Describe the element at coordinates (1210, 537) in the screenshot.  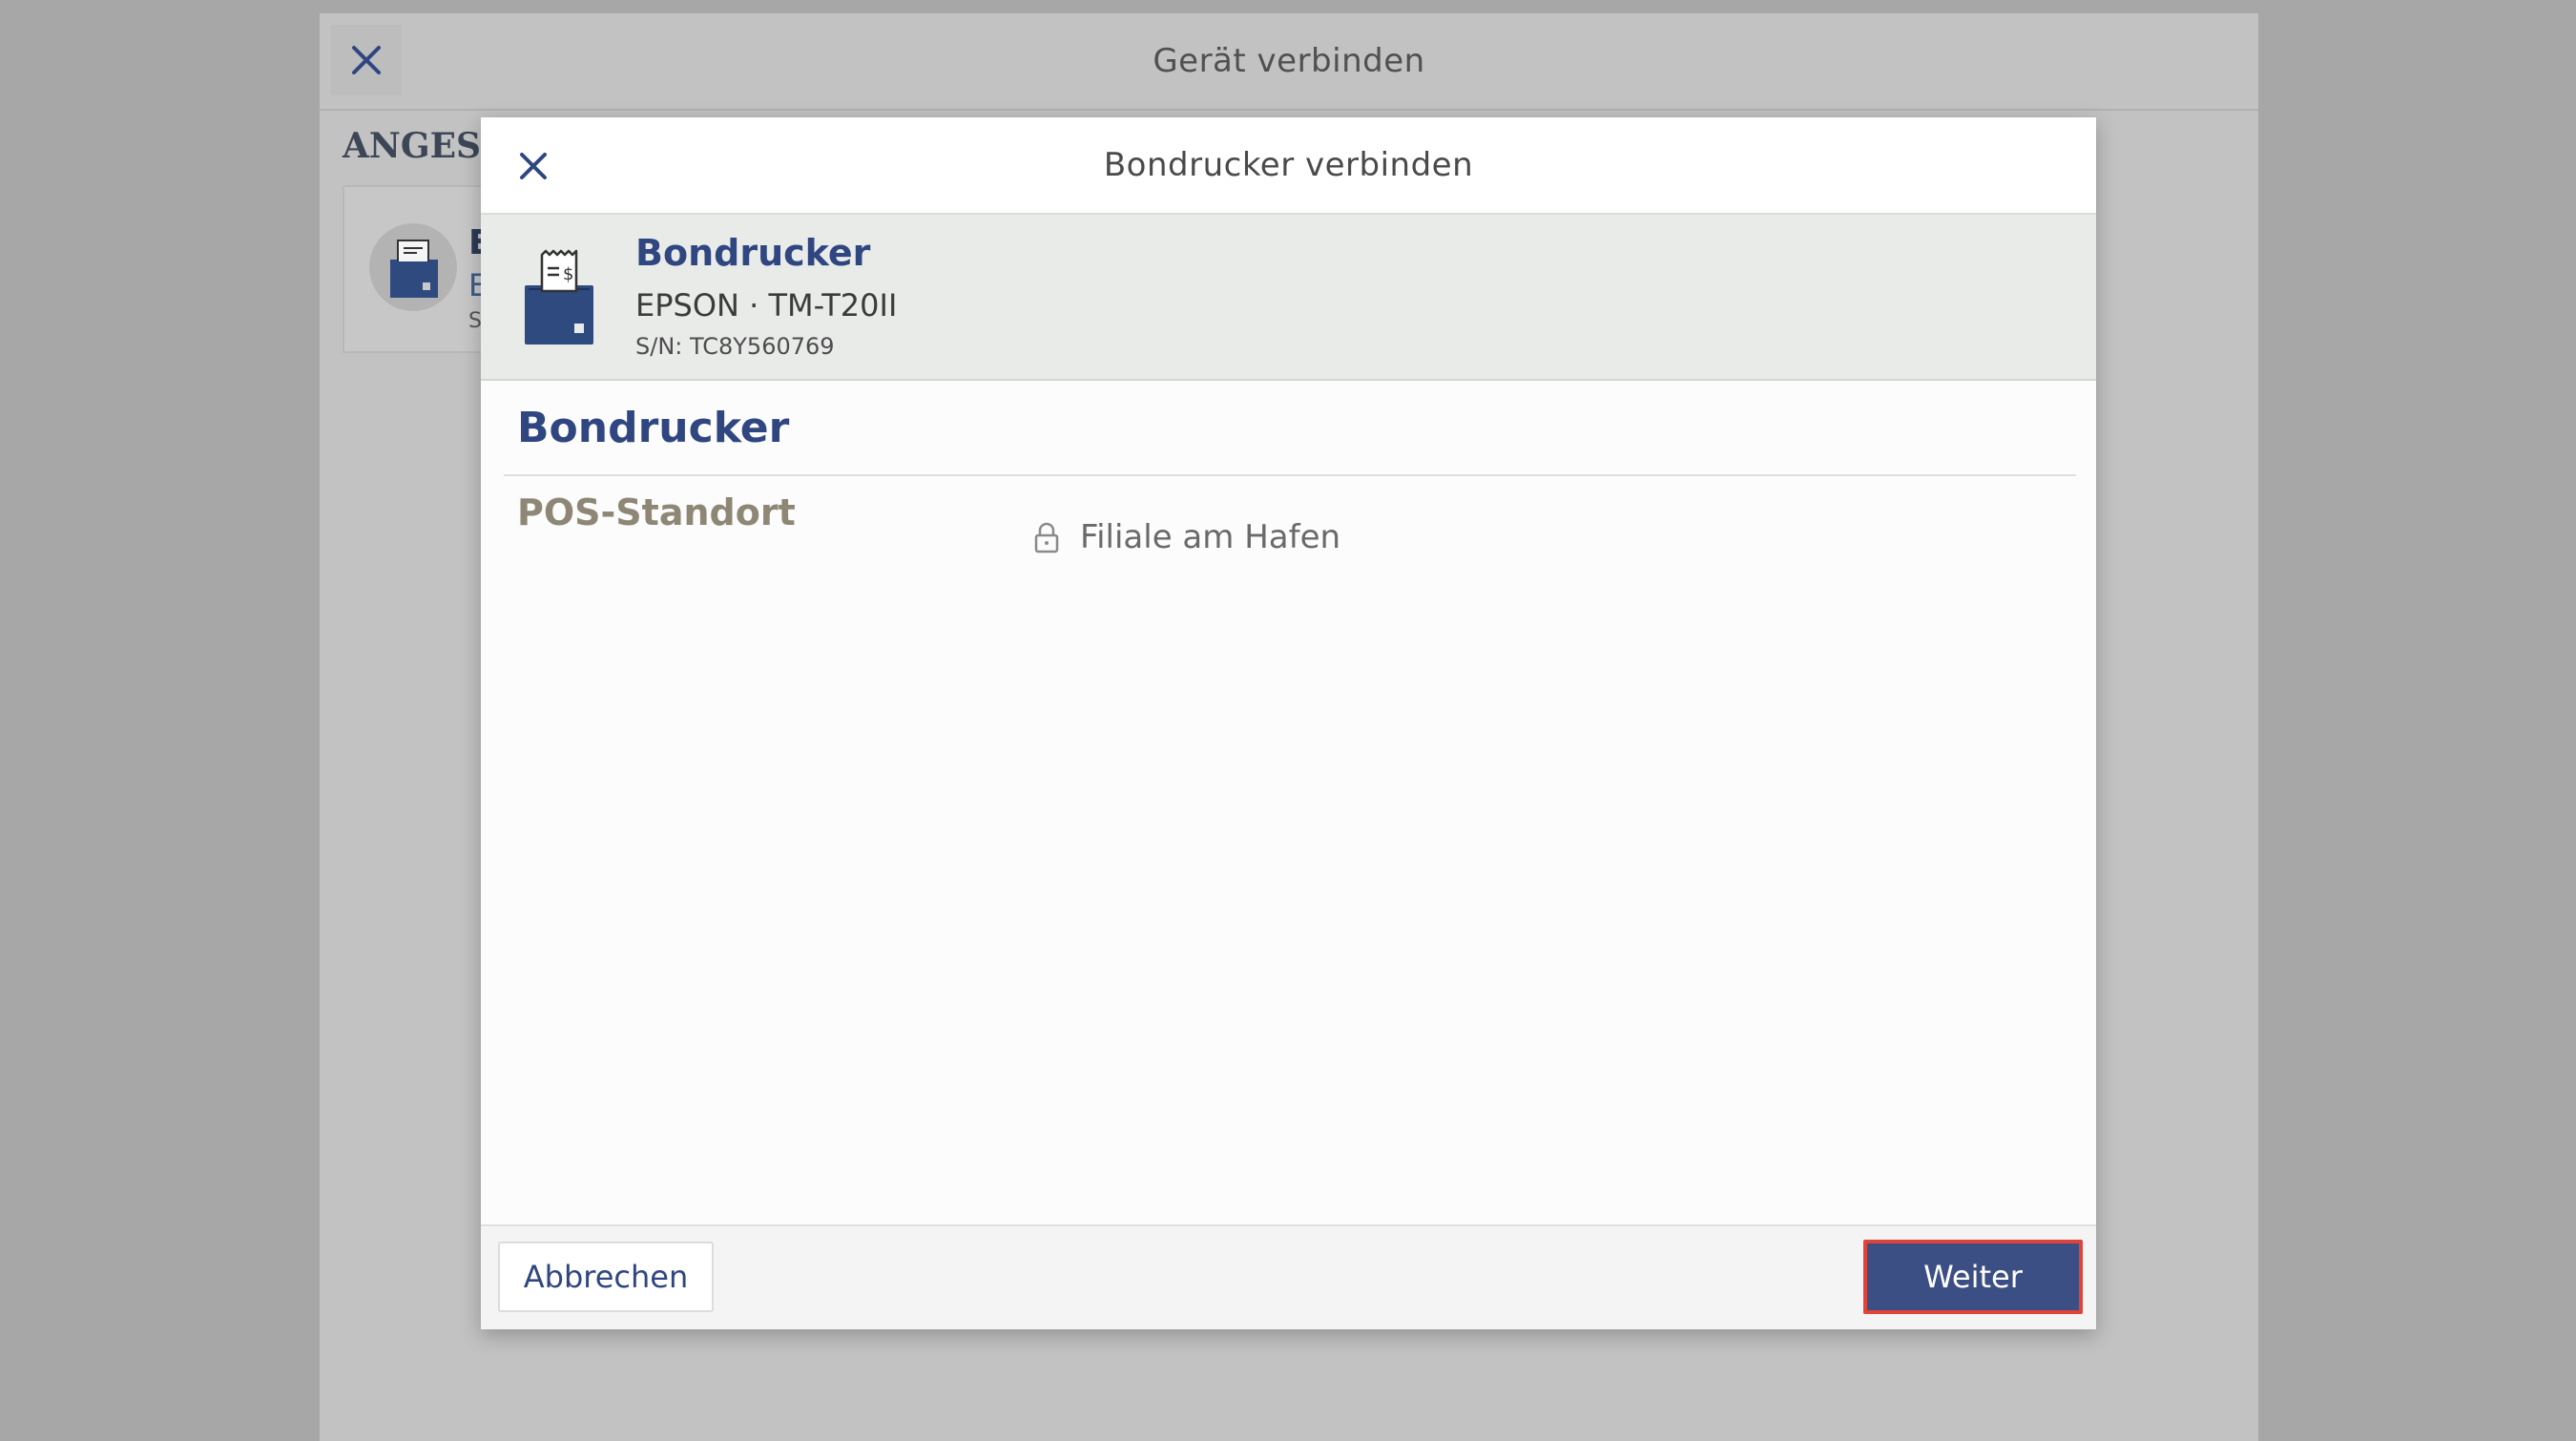
I see `pos-location-text: Filiale am Hafen` at that location.